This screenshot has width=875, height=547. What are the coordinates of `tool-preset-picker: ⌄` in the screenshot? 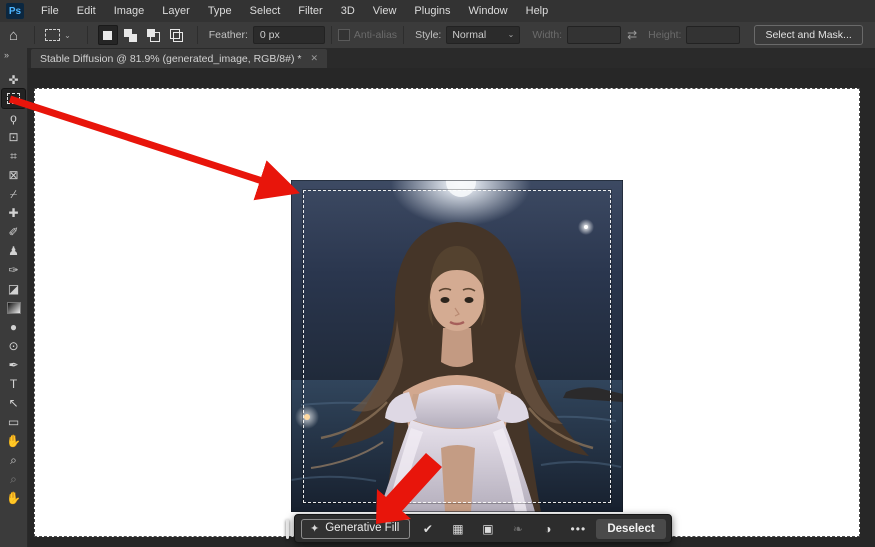 It's located at (58, 35).